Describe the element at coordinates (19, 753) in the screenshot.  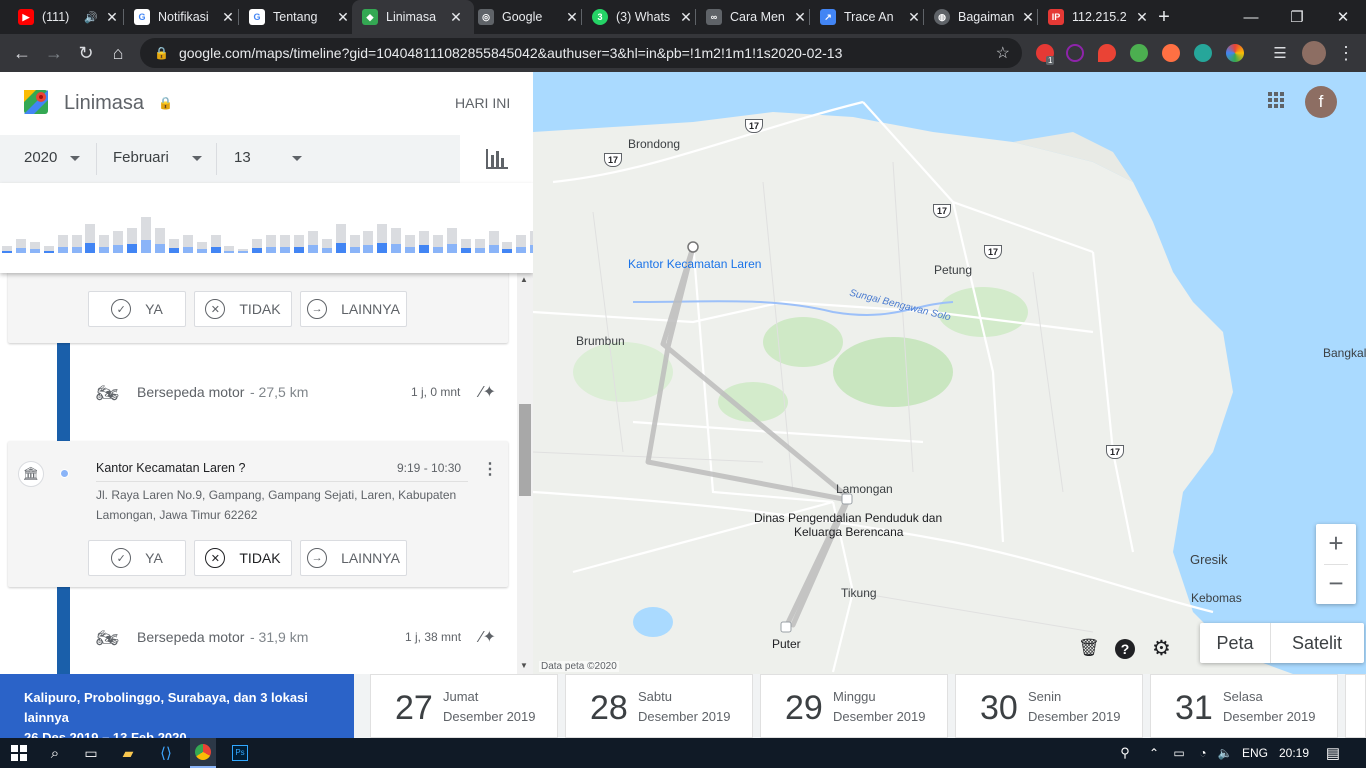
I see `windows-start-icon` at that location.